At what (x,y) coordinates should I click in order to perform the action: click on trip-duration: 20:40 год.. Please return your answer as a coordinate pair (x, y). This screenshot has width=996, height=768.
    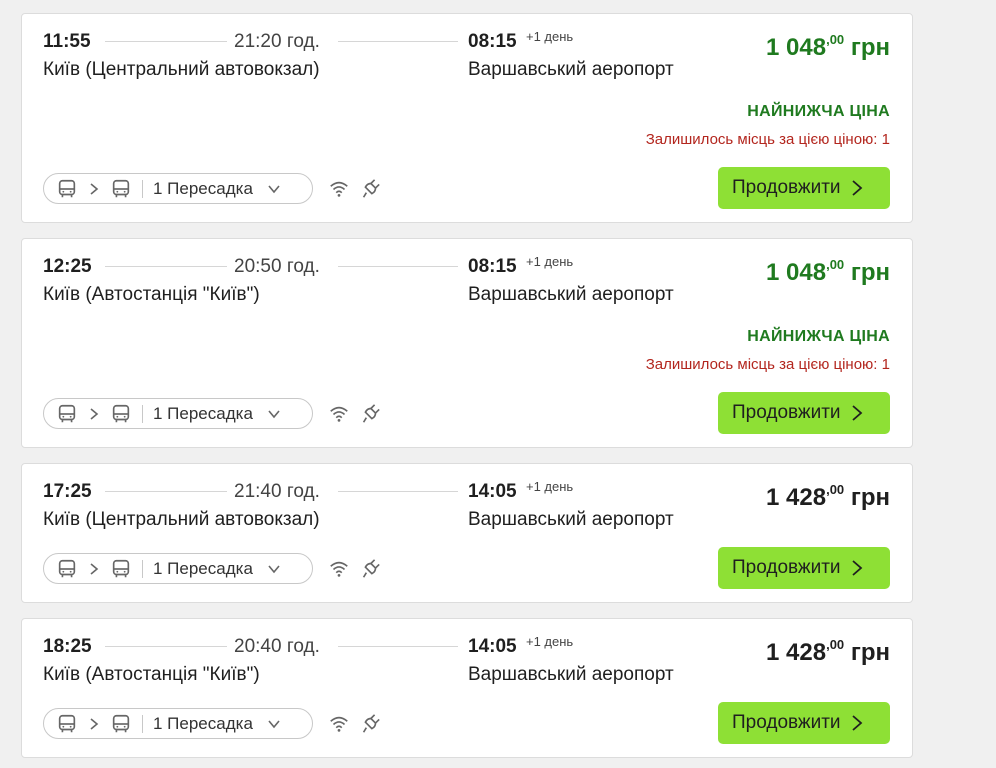
    Looking at the image, I should click on (277, 646).